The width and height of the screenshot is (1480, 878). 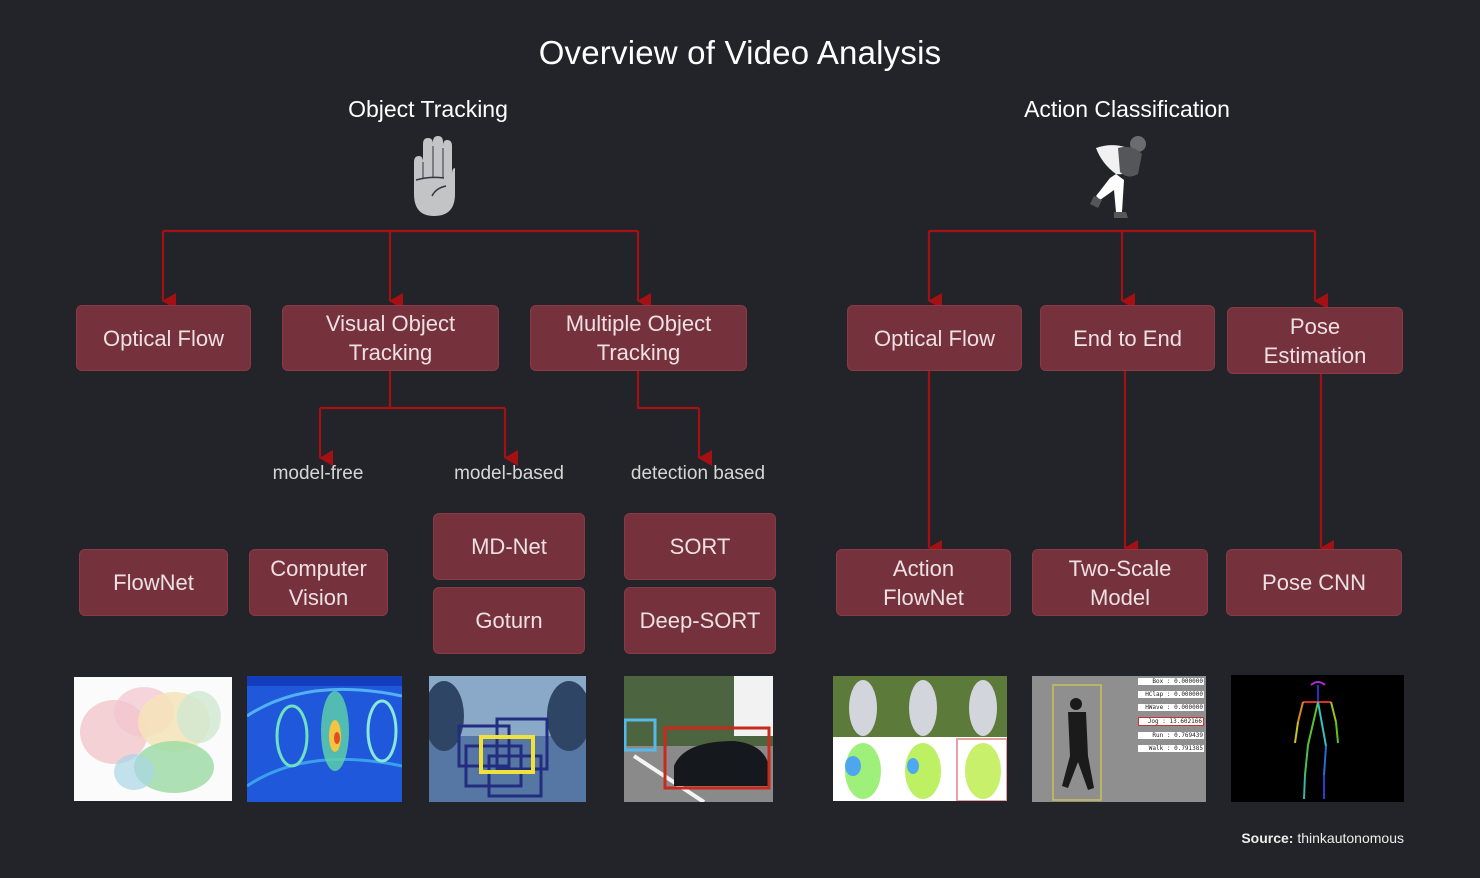 I want to click on node-sort: SORT, so click(x=700, y=546).